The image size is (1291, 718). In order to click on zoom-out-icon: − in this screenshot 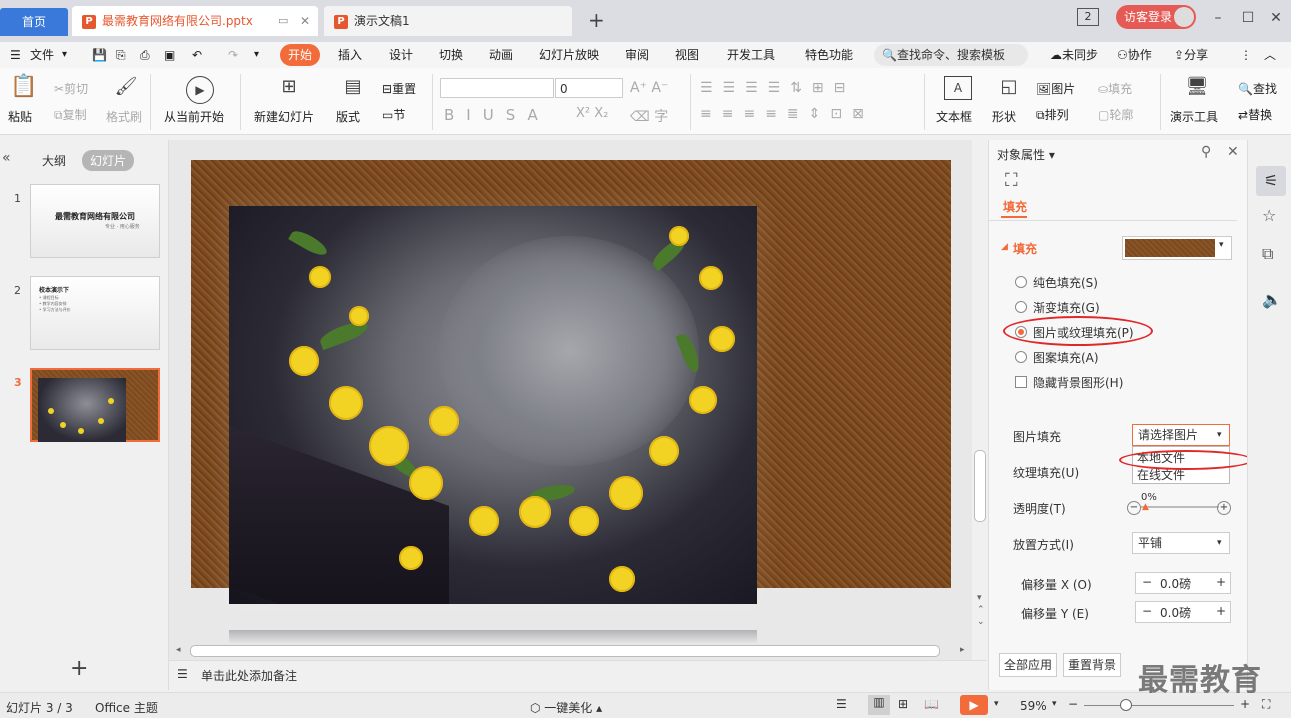, I will do `click(1073, 704)`.